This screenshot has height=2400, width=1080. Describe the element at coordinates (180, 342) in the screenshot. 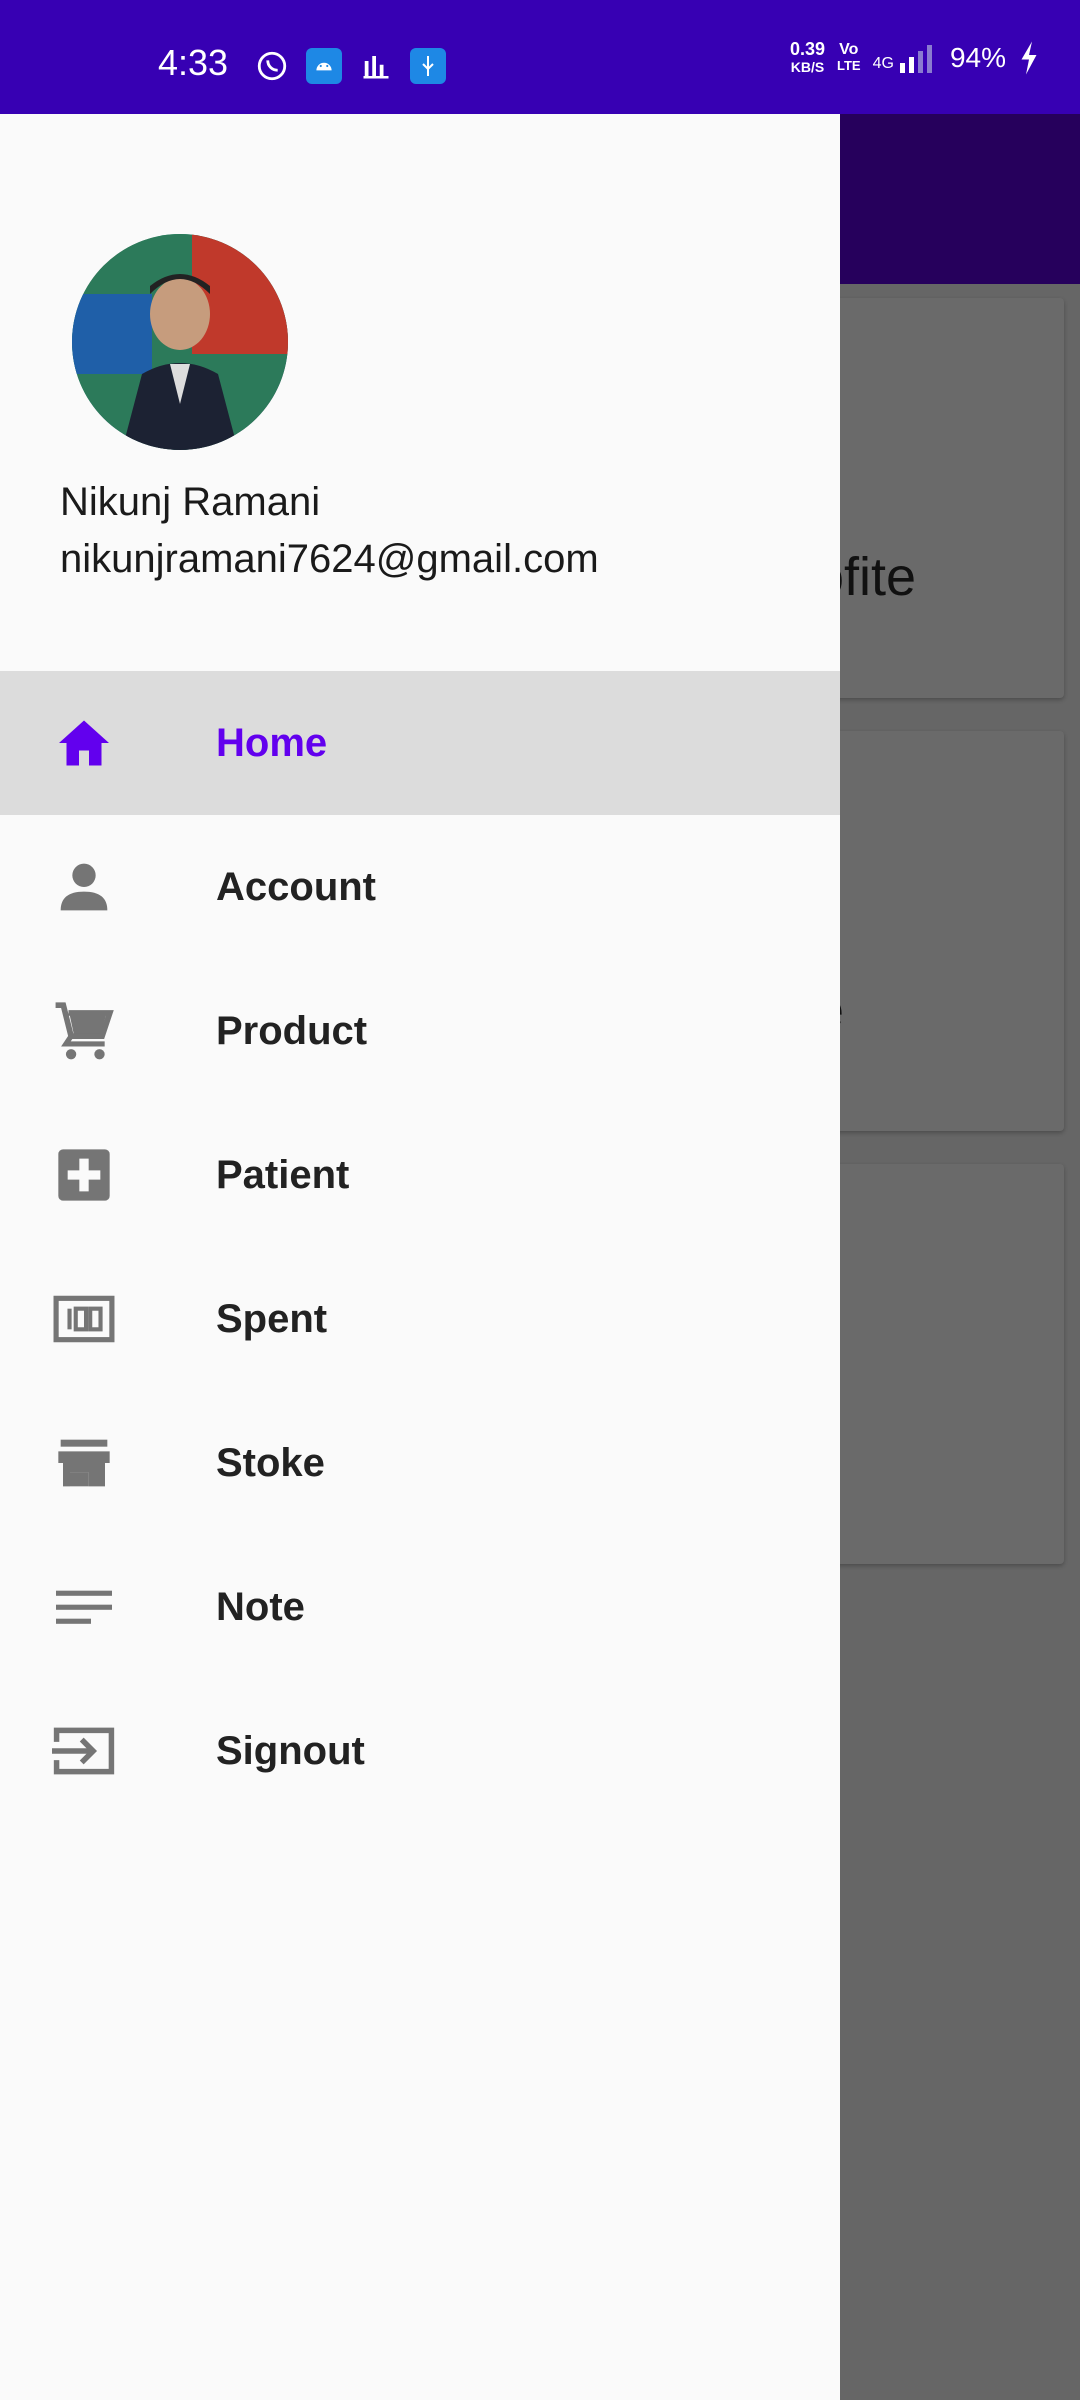

I see `avatar` at that location.